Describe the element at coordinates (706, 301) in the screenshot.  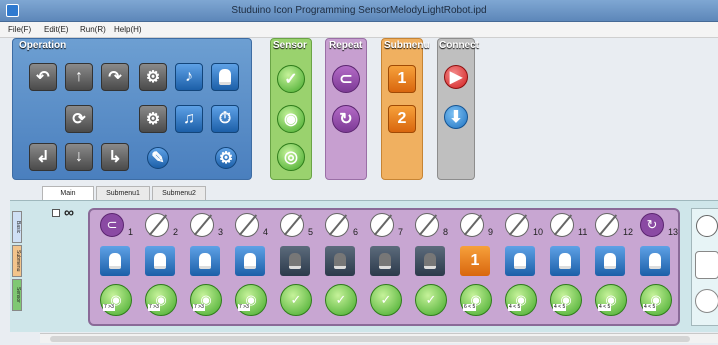
I see `next-slot-bot` at that location.